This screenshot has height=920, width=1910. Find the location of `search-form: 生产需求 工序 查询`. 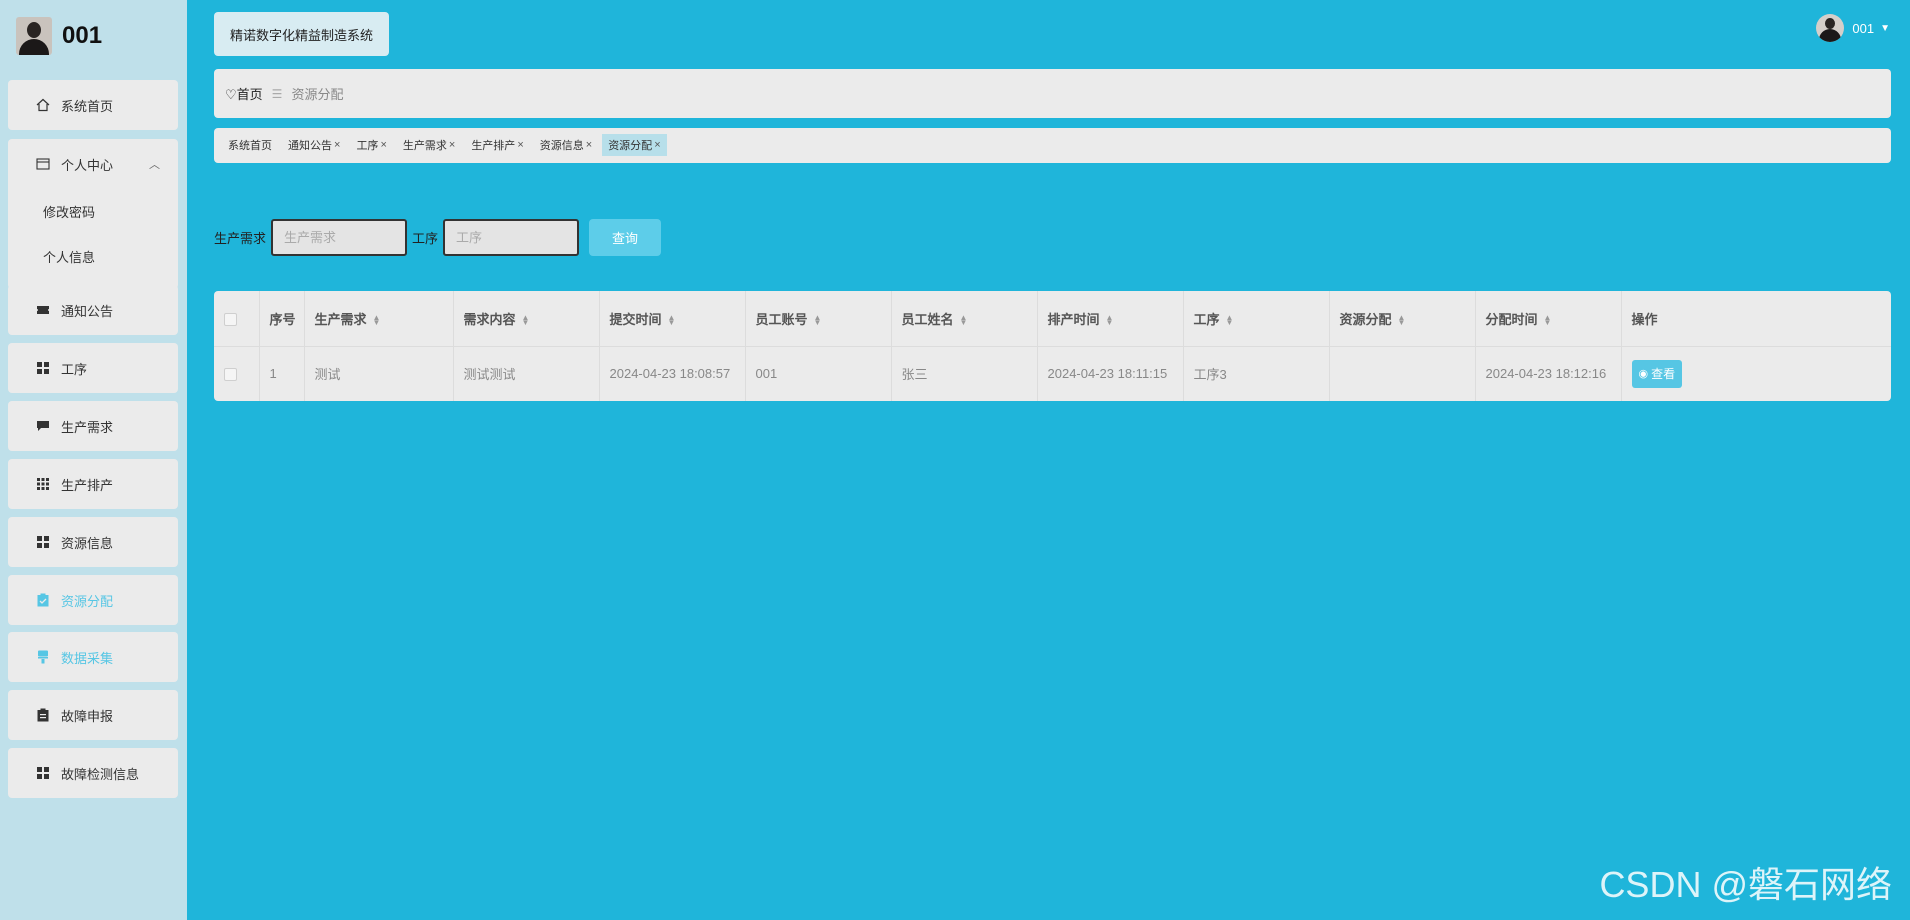

search-form: 生产需求 工序 查询 is located at coordinates (438, 237).